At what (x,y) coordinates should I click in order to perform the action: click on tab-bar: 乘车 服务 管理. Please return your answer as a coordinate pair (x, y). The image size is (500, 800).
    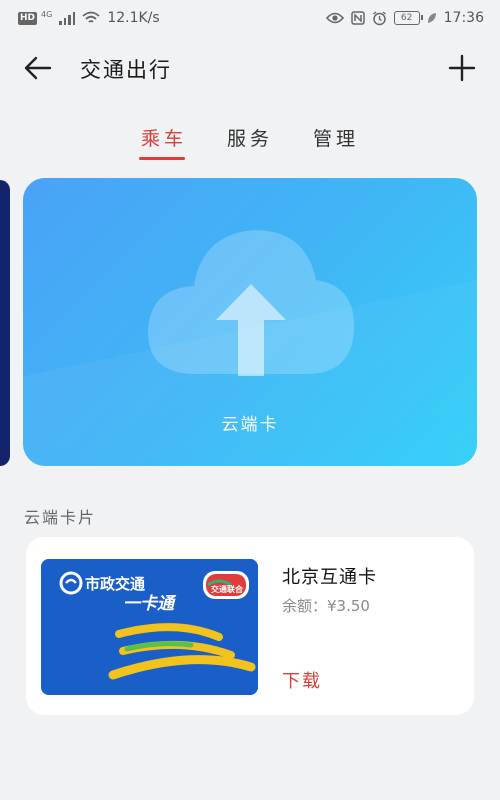
    Looking at the image, I should click on (250, 146).